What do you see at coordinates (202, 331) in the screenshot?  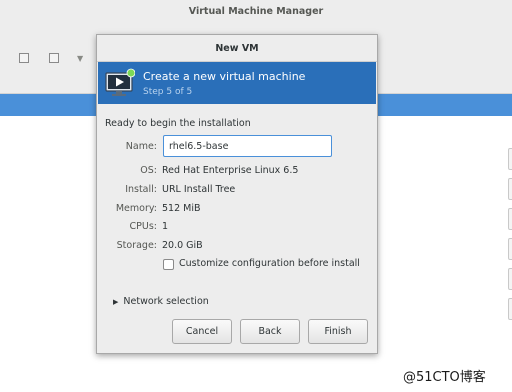 I see `cancel-button: Cancel` at bounding box center [202, 331].